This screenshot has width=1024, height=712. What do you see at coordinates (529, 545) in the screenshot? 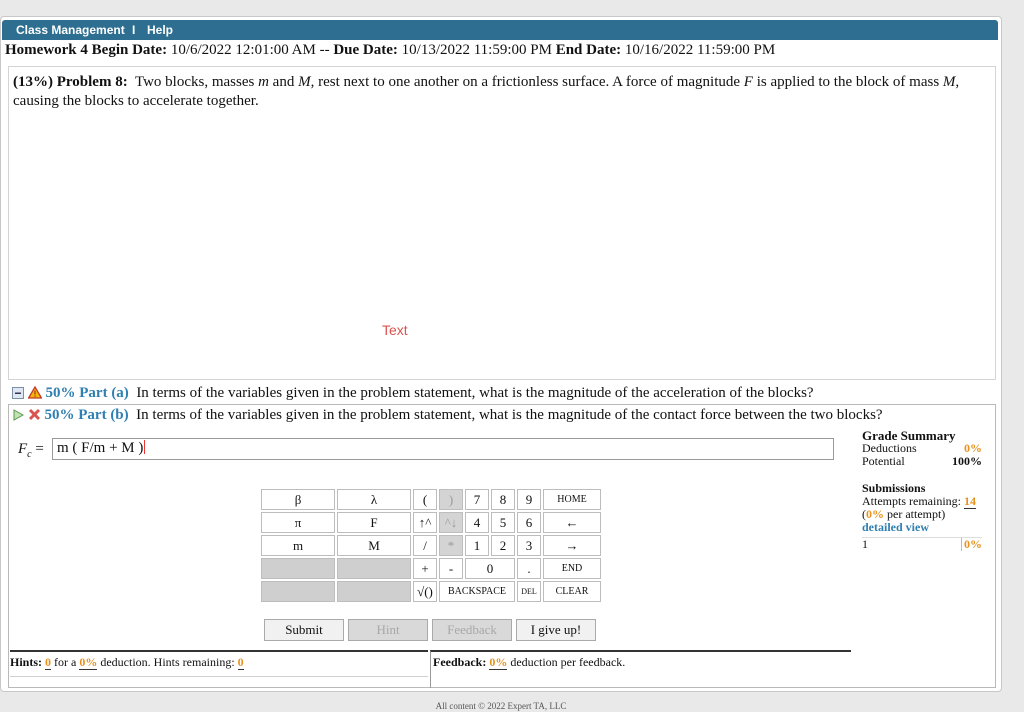
I see `key-3: 3` at bounding box center [529, 545].